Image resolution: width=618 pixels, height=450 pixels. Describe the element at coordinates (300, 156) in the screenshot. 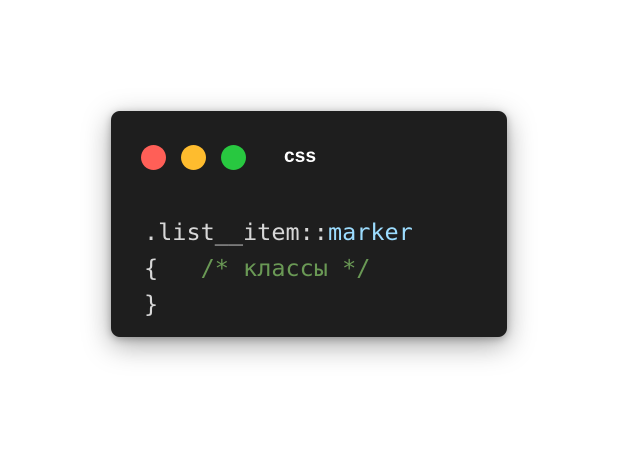

I see `language-label: css` at that location.